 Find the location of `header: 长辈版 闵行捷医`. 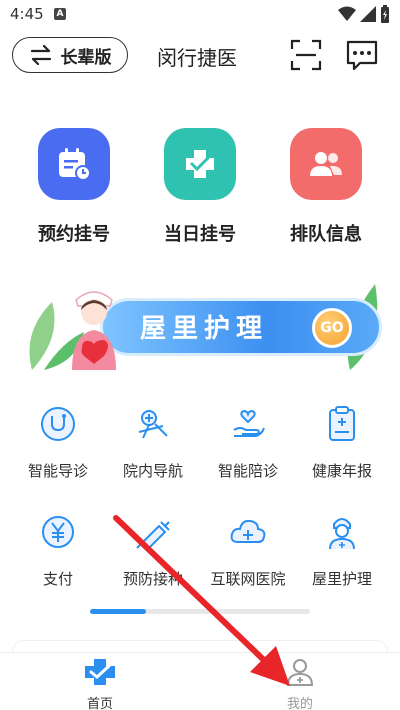

header: 长辈版 闵行捷医 is located at coordinates (200, 56).